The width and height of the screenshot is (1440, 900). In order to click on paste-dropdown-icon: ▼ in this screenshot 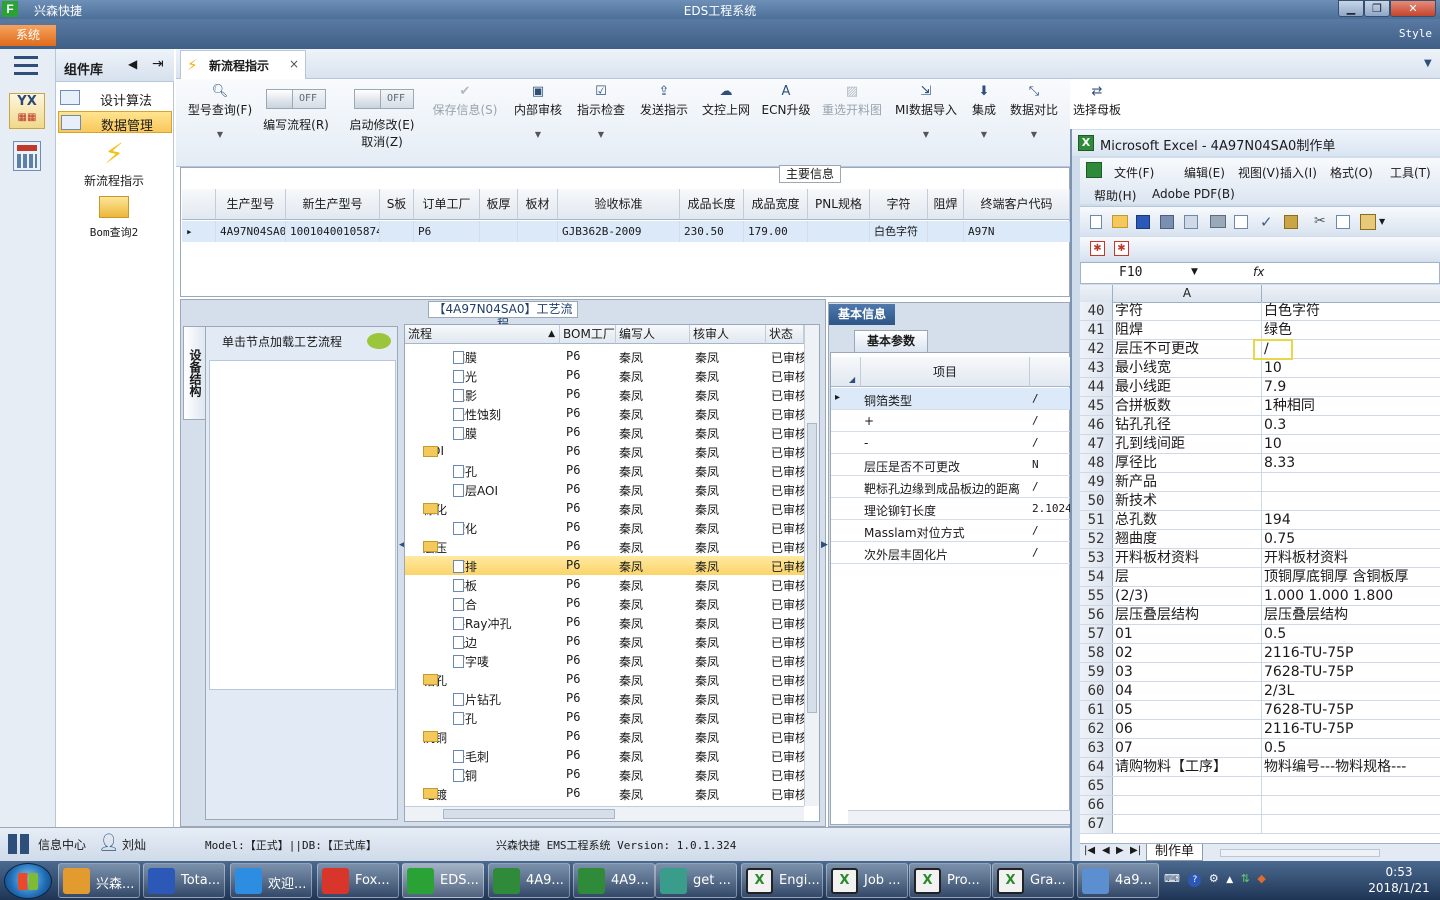, I will do `click(1382, 221)`.